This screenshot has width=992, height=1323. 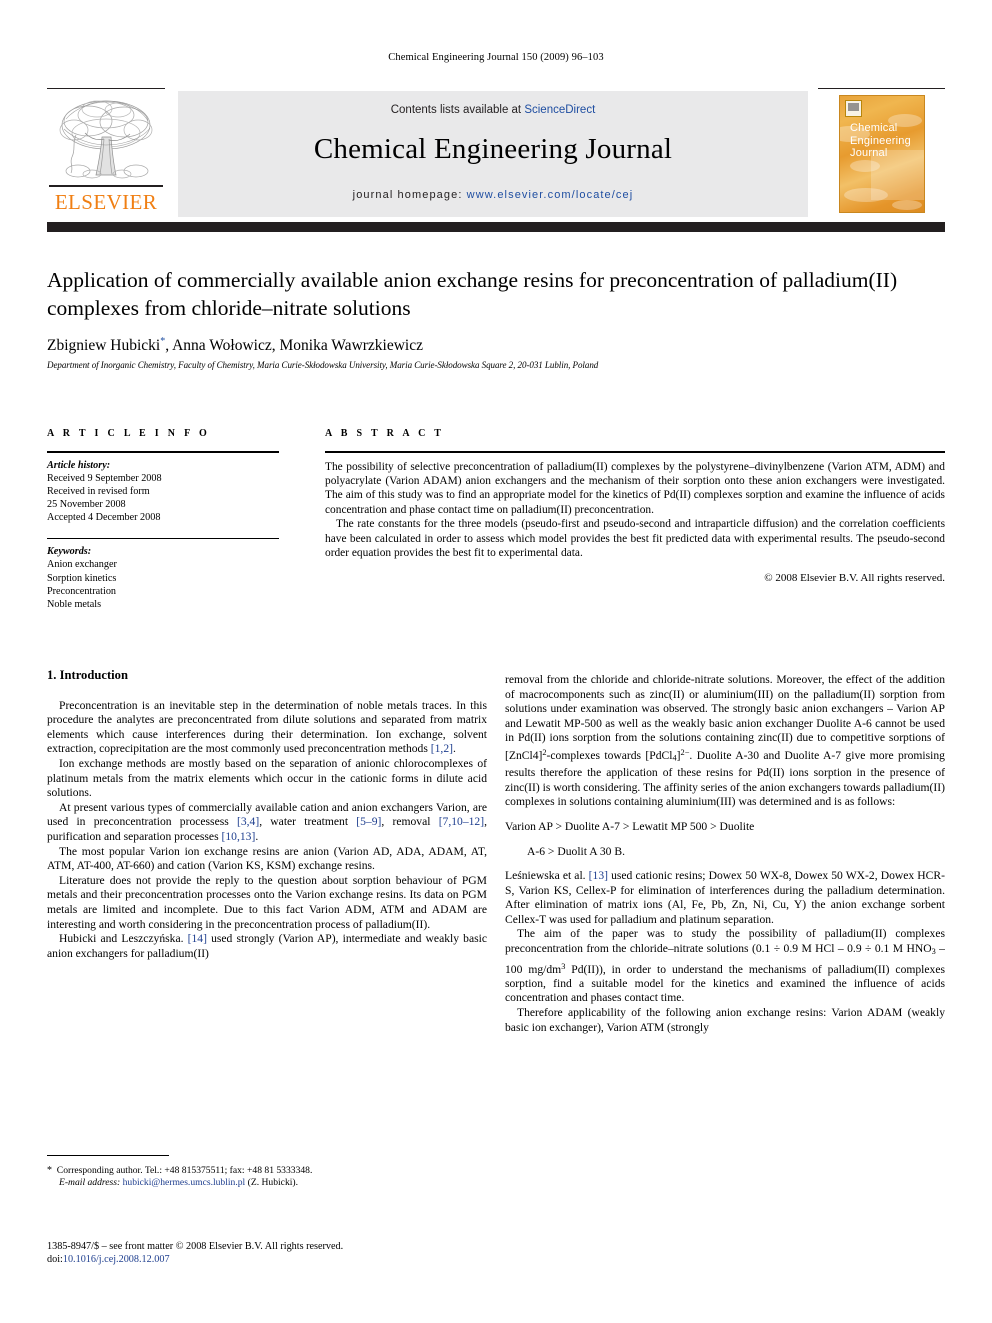 What do you see at coordinates (104, 478) in the screenshot?
I see `history-line: Received 9 September 2008` at bounding box center [104, 478].